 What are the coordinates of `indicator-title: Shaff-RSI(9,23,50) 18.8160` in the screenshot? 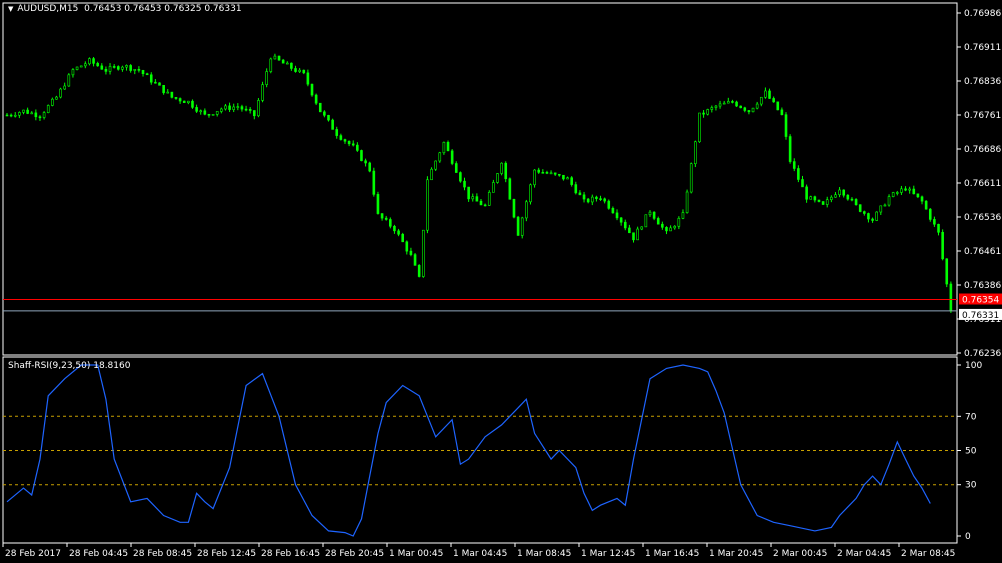 It's located at (69, 366).